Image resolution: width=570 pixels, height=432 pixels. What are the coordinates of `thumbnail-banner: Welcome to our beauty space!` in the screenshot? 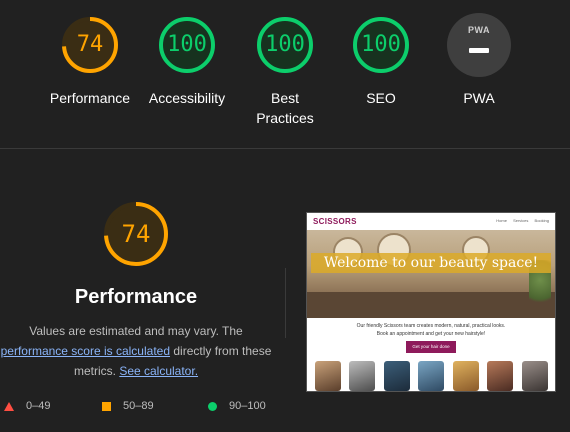 It's located at (431, 263).